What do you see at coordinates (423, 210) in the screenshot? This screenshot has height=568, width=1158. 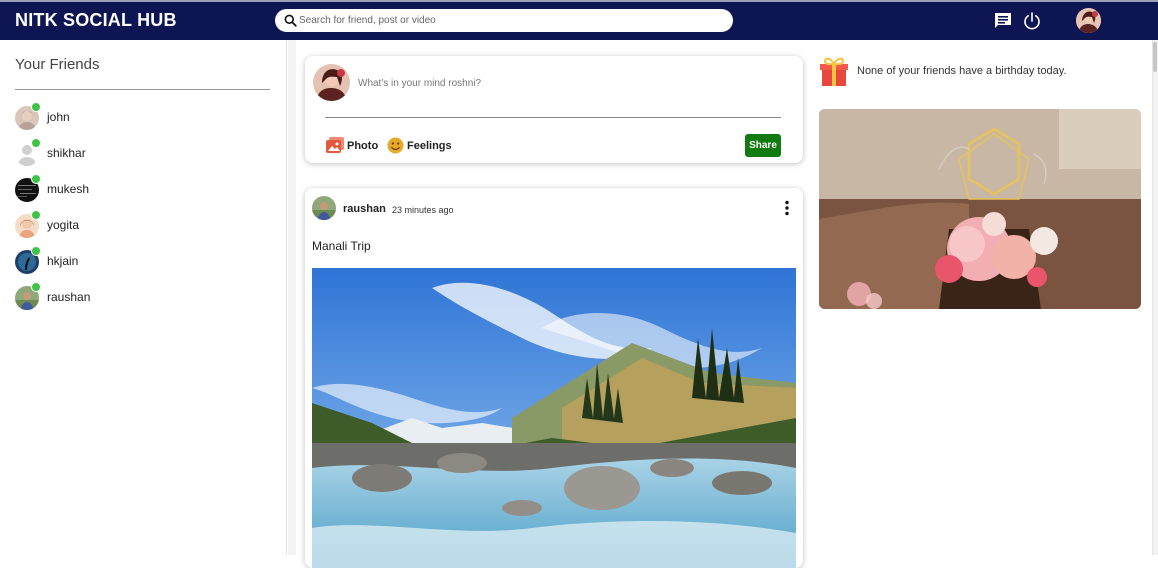 I see `post-timestamp: 23 minutes ago` at bounding box center [423, 210].